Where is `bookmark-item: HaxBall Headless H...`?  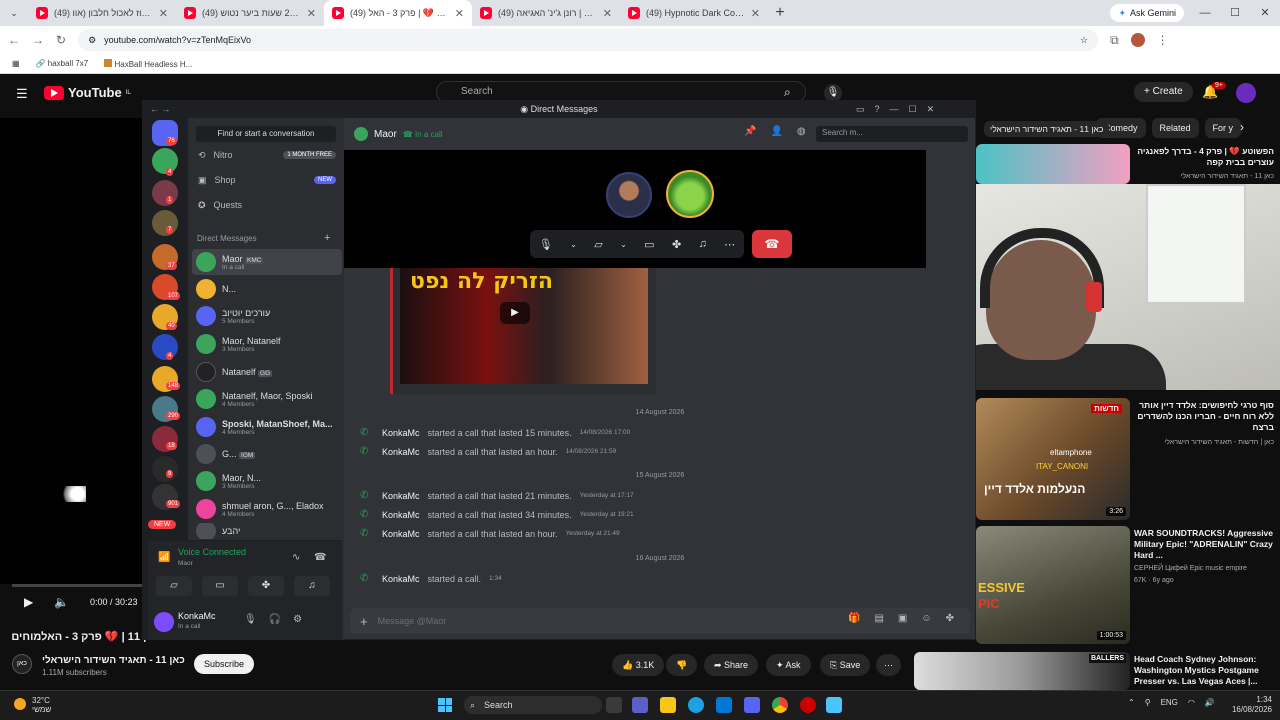
bookmark-item: HaxBall Headless H... is located at coordinates (148, 63).